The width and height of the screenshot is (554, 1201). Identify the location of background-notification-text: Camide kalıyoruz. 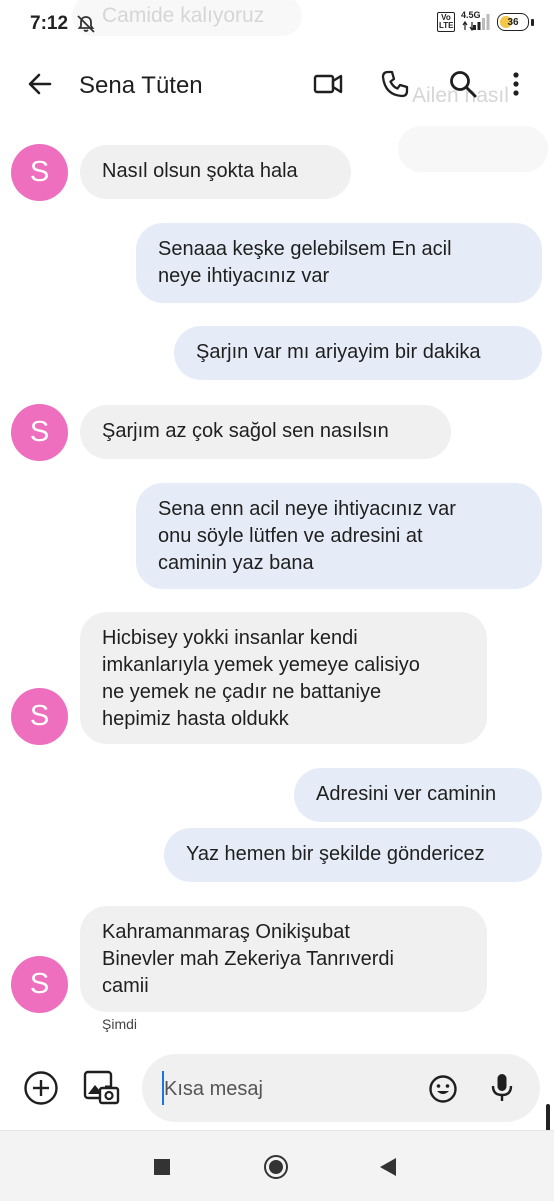
(183, 15).